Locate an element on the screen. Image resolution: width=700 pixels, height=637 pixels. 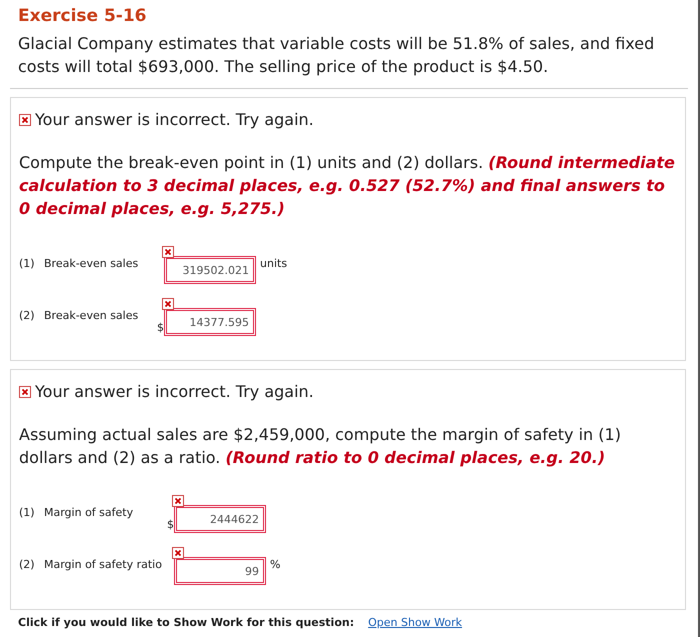
question-text: Compute the break-even point in (1) units and (2) dollars. (Round intermediate calculation to 3 decimal places, e.g. 0.527 (52.7%) and final answers to 0 decimal places, e.g. 5,275.) is located at coordinates (347, 186).